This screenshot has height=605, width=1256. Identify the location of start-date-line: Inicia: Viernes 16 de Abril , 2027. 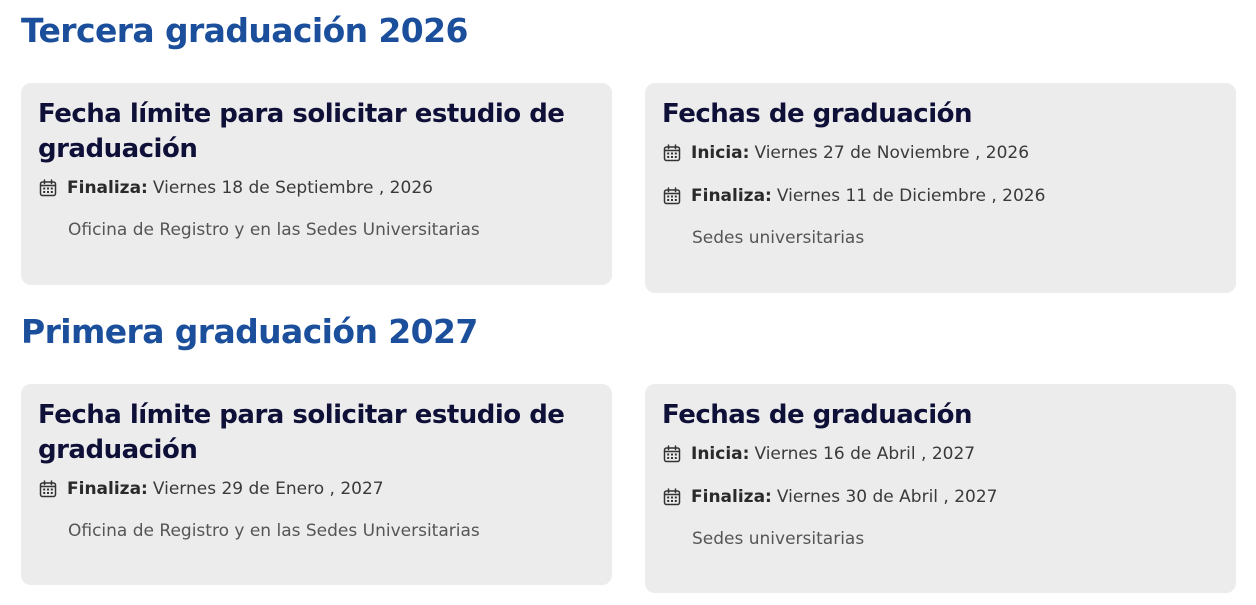
(940, 454).